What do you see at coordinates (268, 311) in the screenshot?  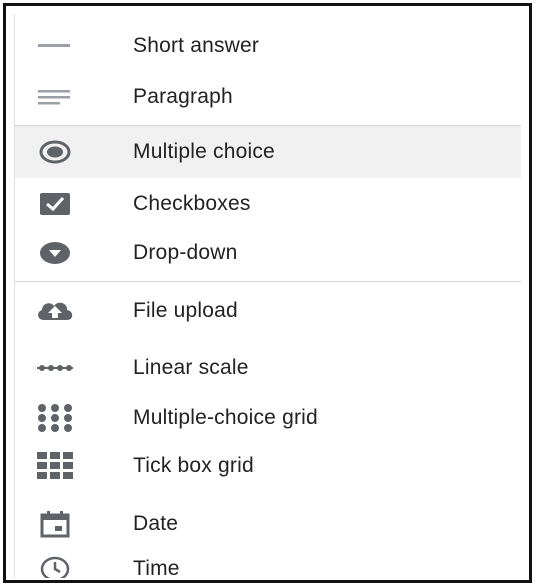 I see `menu-item-file-upload: File upload` at bounding box center [268, 311].